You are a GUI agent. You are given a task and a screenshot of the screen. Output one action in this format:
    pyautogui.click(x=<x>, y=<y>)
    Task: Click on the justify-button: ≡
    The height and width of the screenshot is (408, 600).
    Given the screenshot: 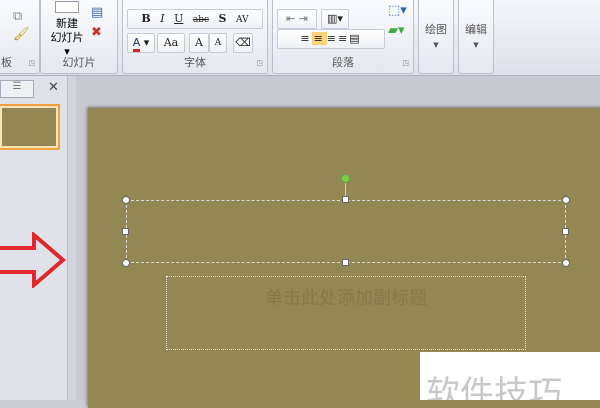 What is the action you would take?
    pyautogui.click(x=343, y=38)
    